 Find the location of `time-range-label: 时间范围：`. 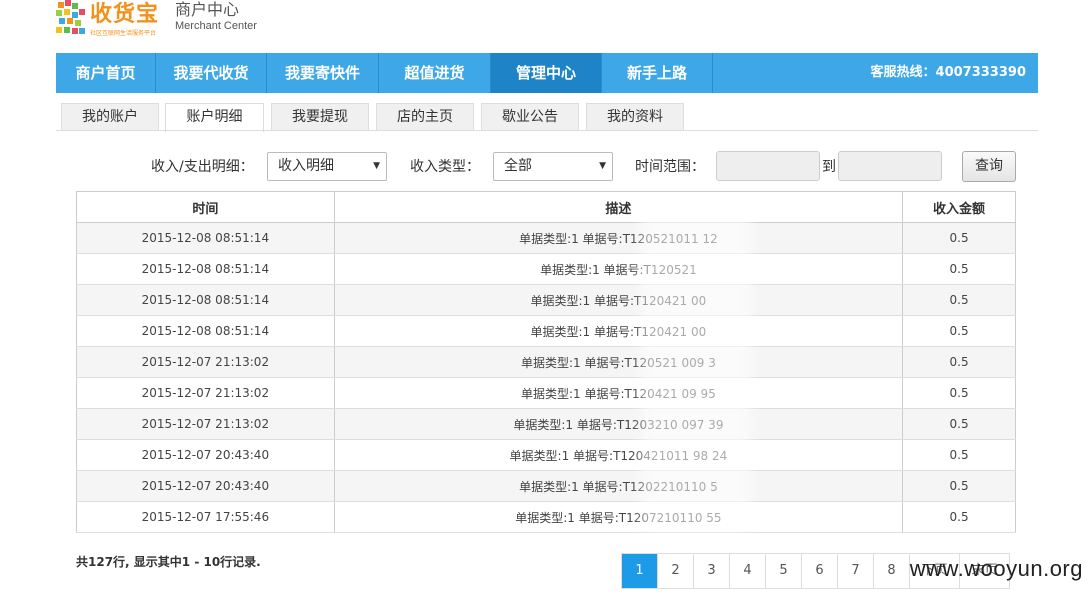

time-range-label: 时间范围： is located at coordinates (670, 167).